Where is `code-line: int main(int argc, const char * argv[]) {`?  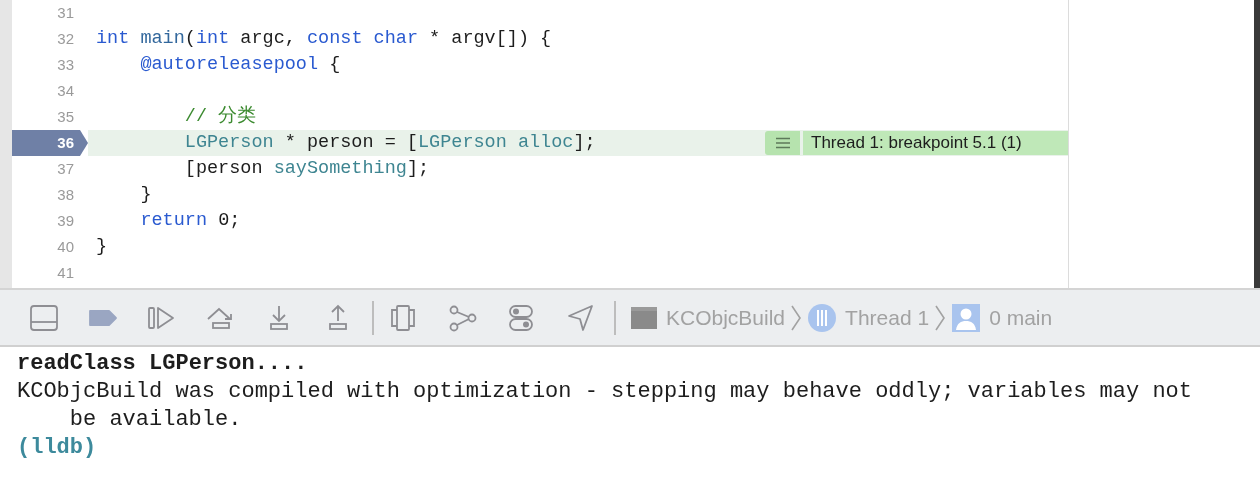
code-line: int main(int argc, const char * argv[]) { is located at coordinates (324, 39).